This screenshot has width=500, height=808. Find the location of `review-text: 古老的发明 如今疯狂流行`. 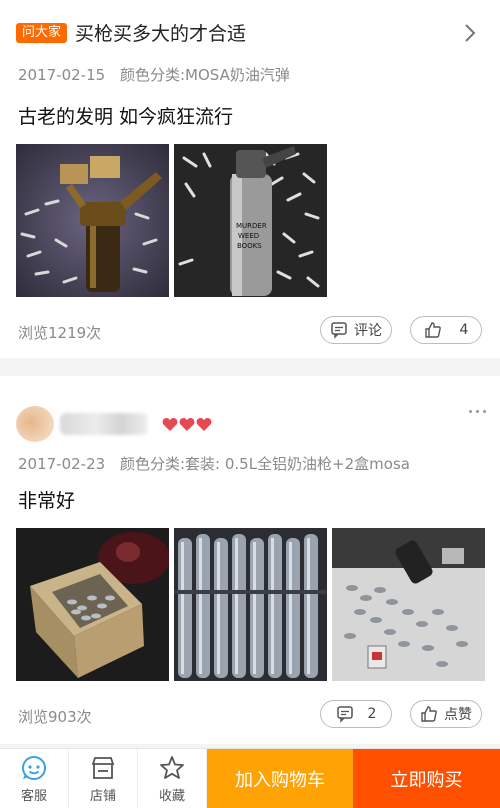

review-text: 古老的发明 如今疯狂流行 is located at coordinates (126, 117).